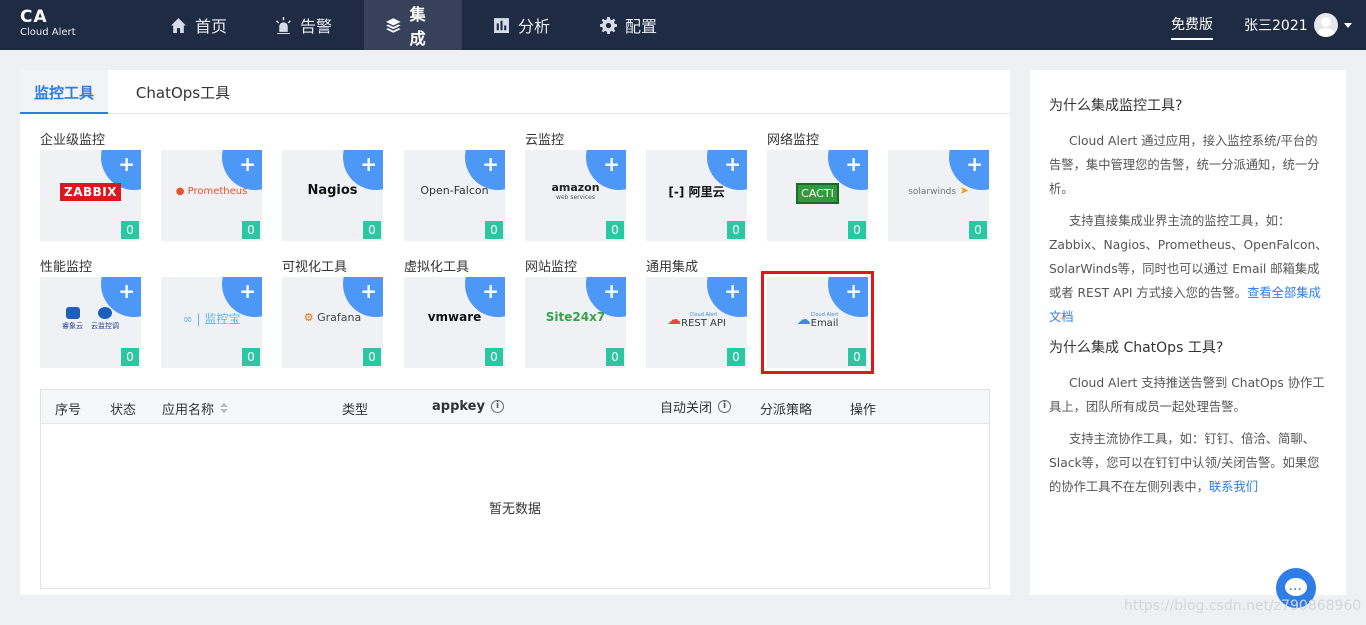 This screenshot has width=1366, height=625. I want to click on nav-home: 首页, so click(198, 25).